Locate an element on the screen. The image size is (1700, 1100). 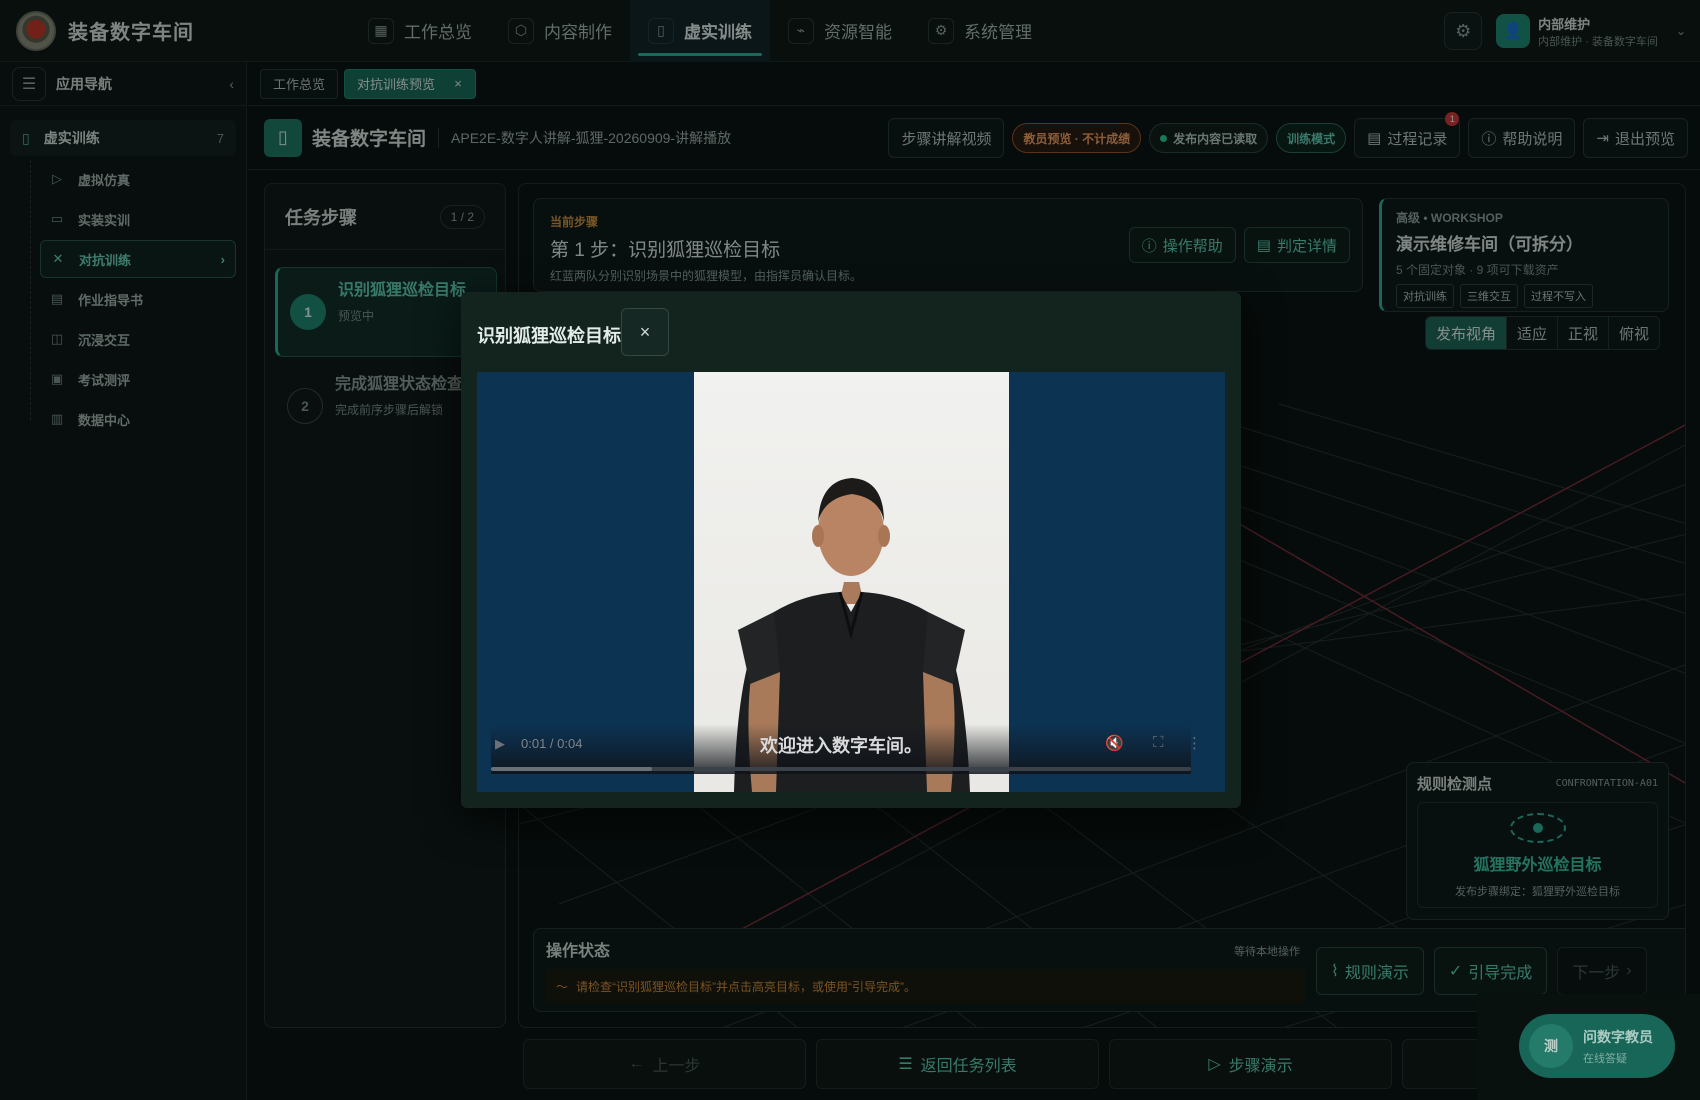
more-options-icon: ⋮ is located at coordinates (1194, 743).